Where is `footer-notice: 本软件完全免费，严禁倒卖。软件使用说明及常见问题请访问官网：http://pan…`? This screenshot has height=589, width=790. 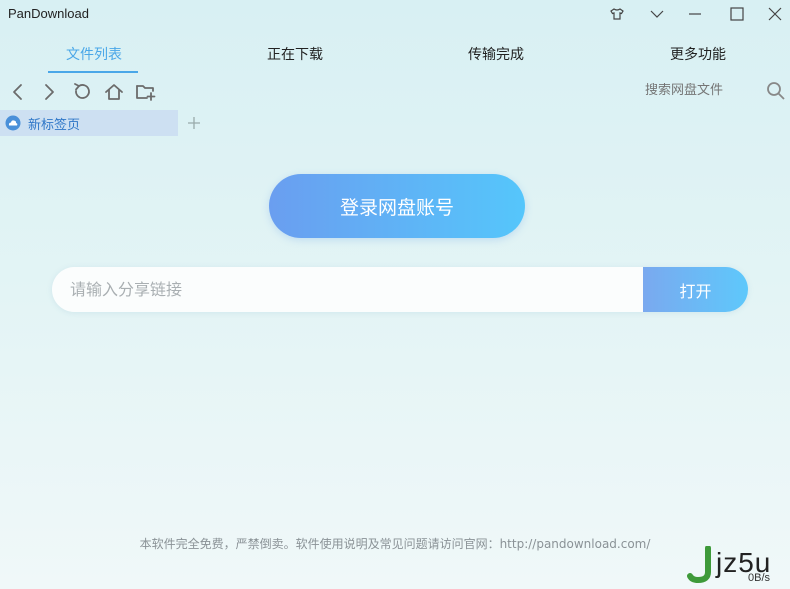
footer-notice: 本软件完全免费，严禁倒卖。软件使用说明及常见问题请访问官网：http://pan… is located at coordinates (395, 544).